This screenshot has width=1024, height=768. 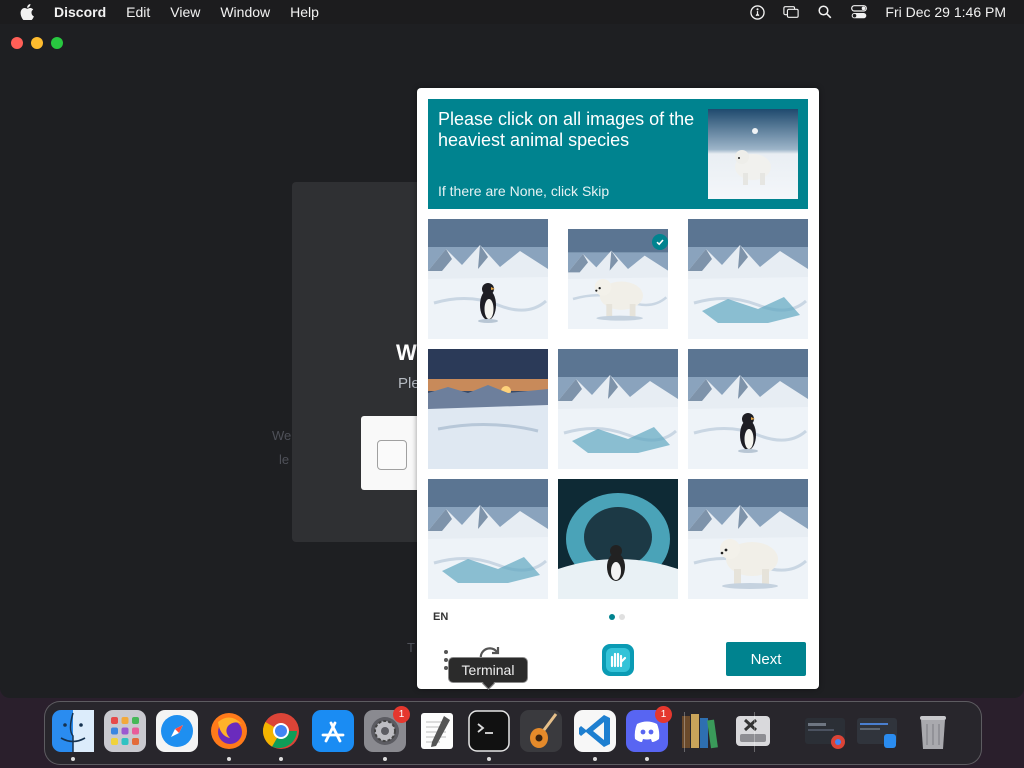 I want to click on next-button: Next, so click(x=766, y=659).